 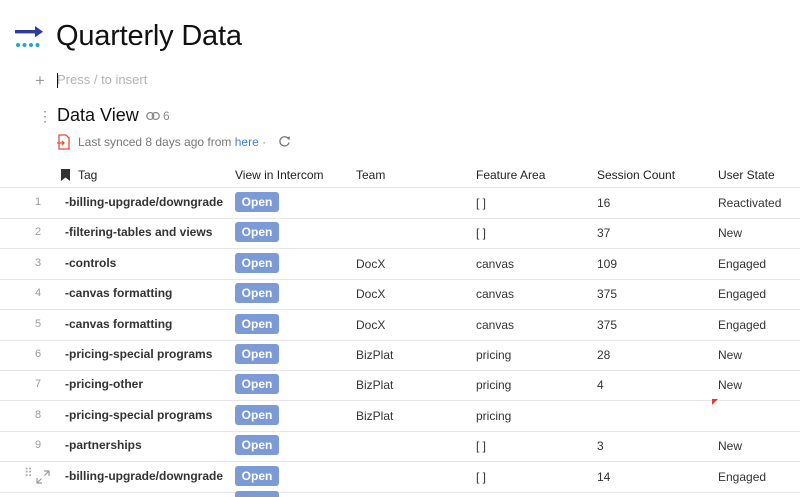 I want to click on tag-cell: -pricing-other, so click(x=145, y=384).